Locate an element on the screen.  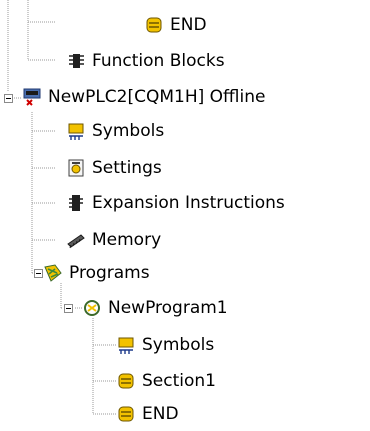
tree-item-function-blocks: Function Blocks is located at coordinates (145, 61).